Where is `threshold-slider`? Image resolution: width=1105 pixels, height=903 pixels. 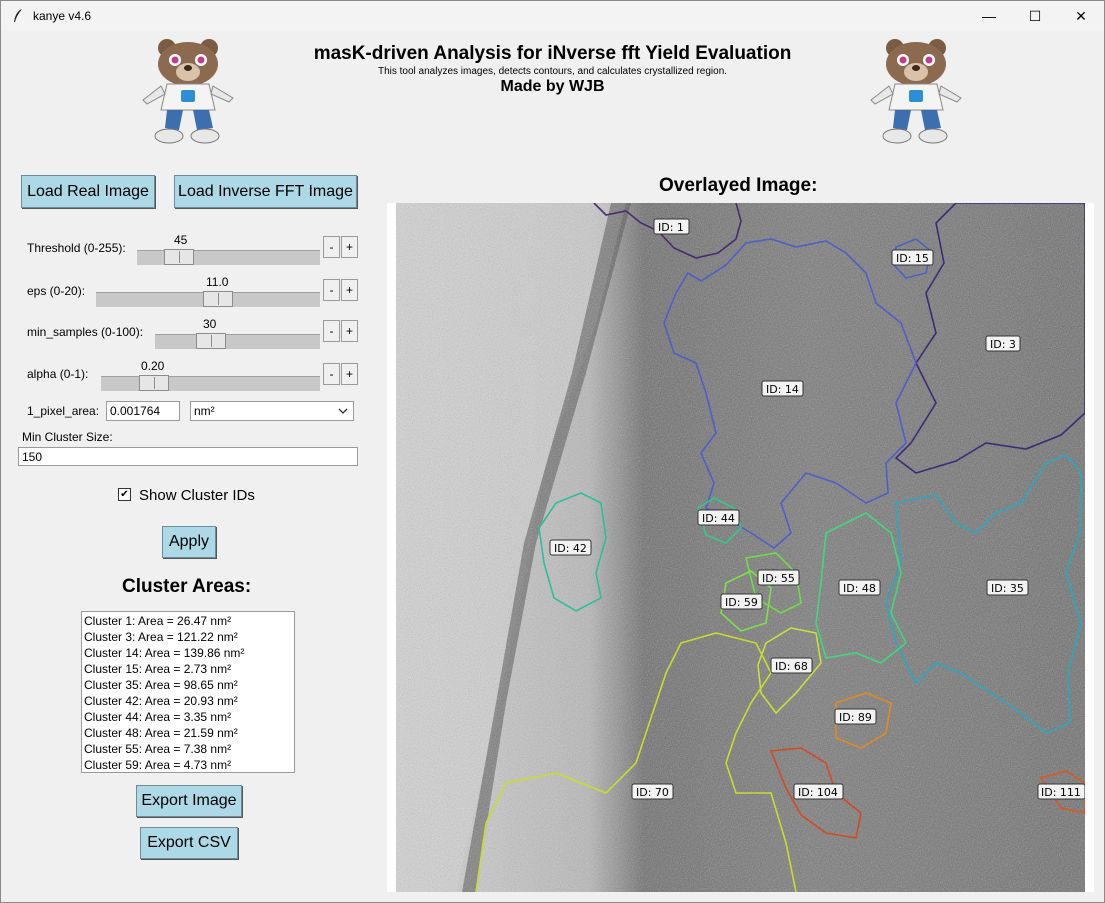
threshold-slider is located at coordinates (228, 257).